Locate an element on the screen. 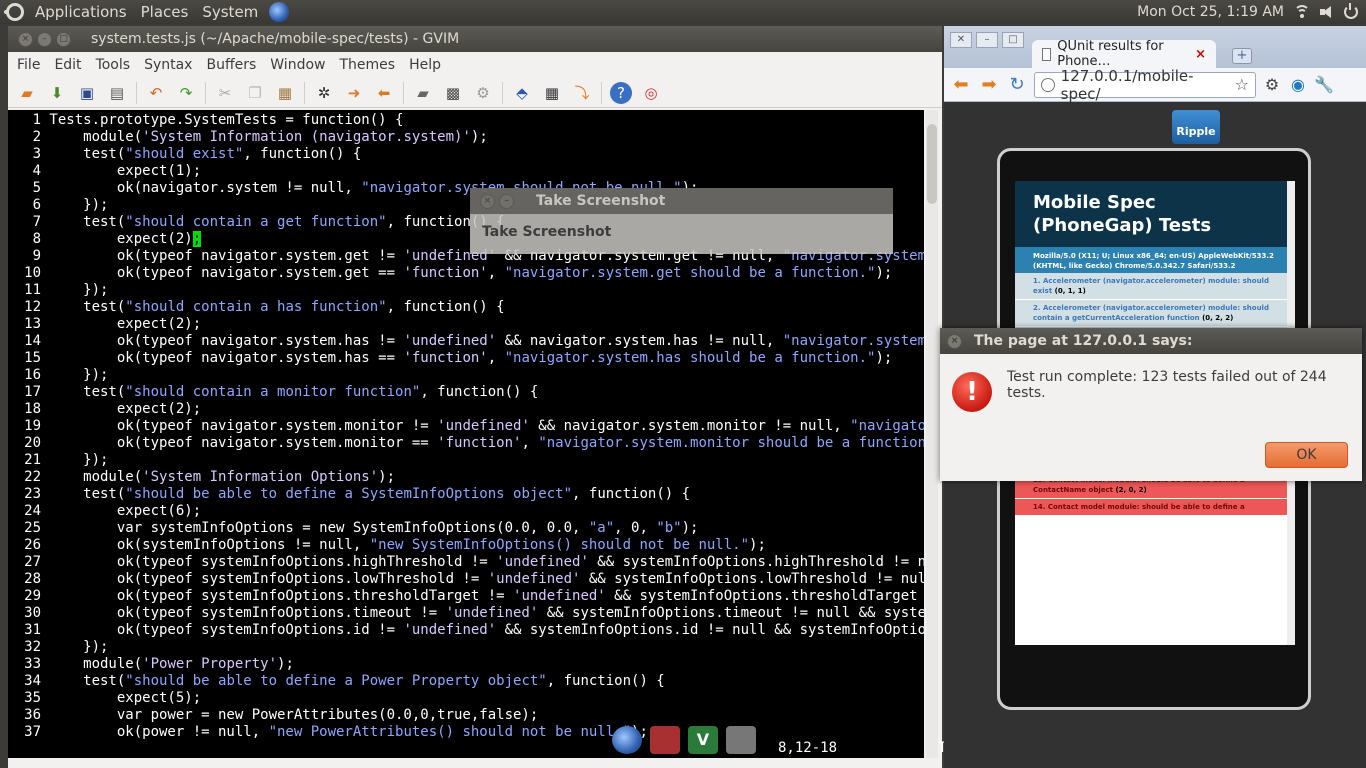  code-line: 11 }); is located at coordinates (466, 290).